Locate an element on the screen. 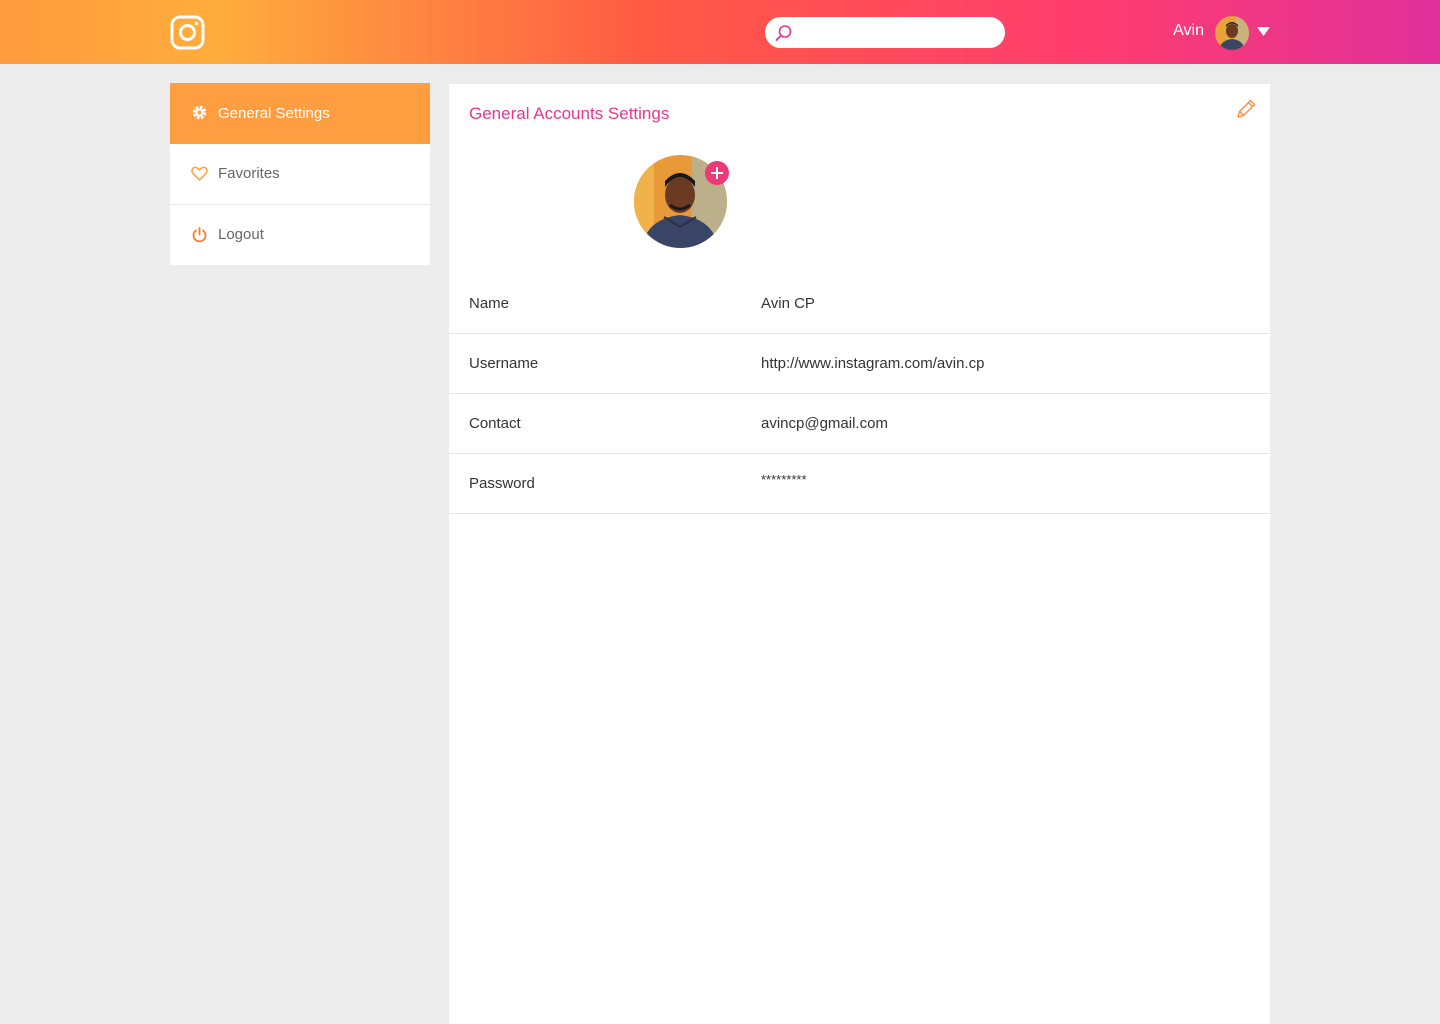  sidebar-item-label: Favorites is located at coordinates (249, 173).